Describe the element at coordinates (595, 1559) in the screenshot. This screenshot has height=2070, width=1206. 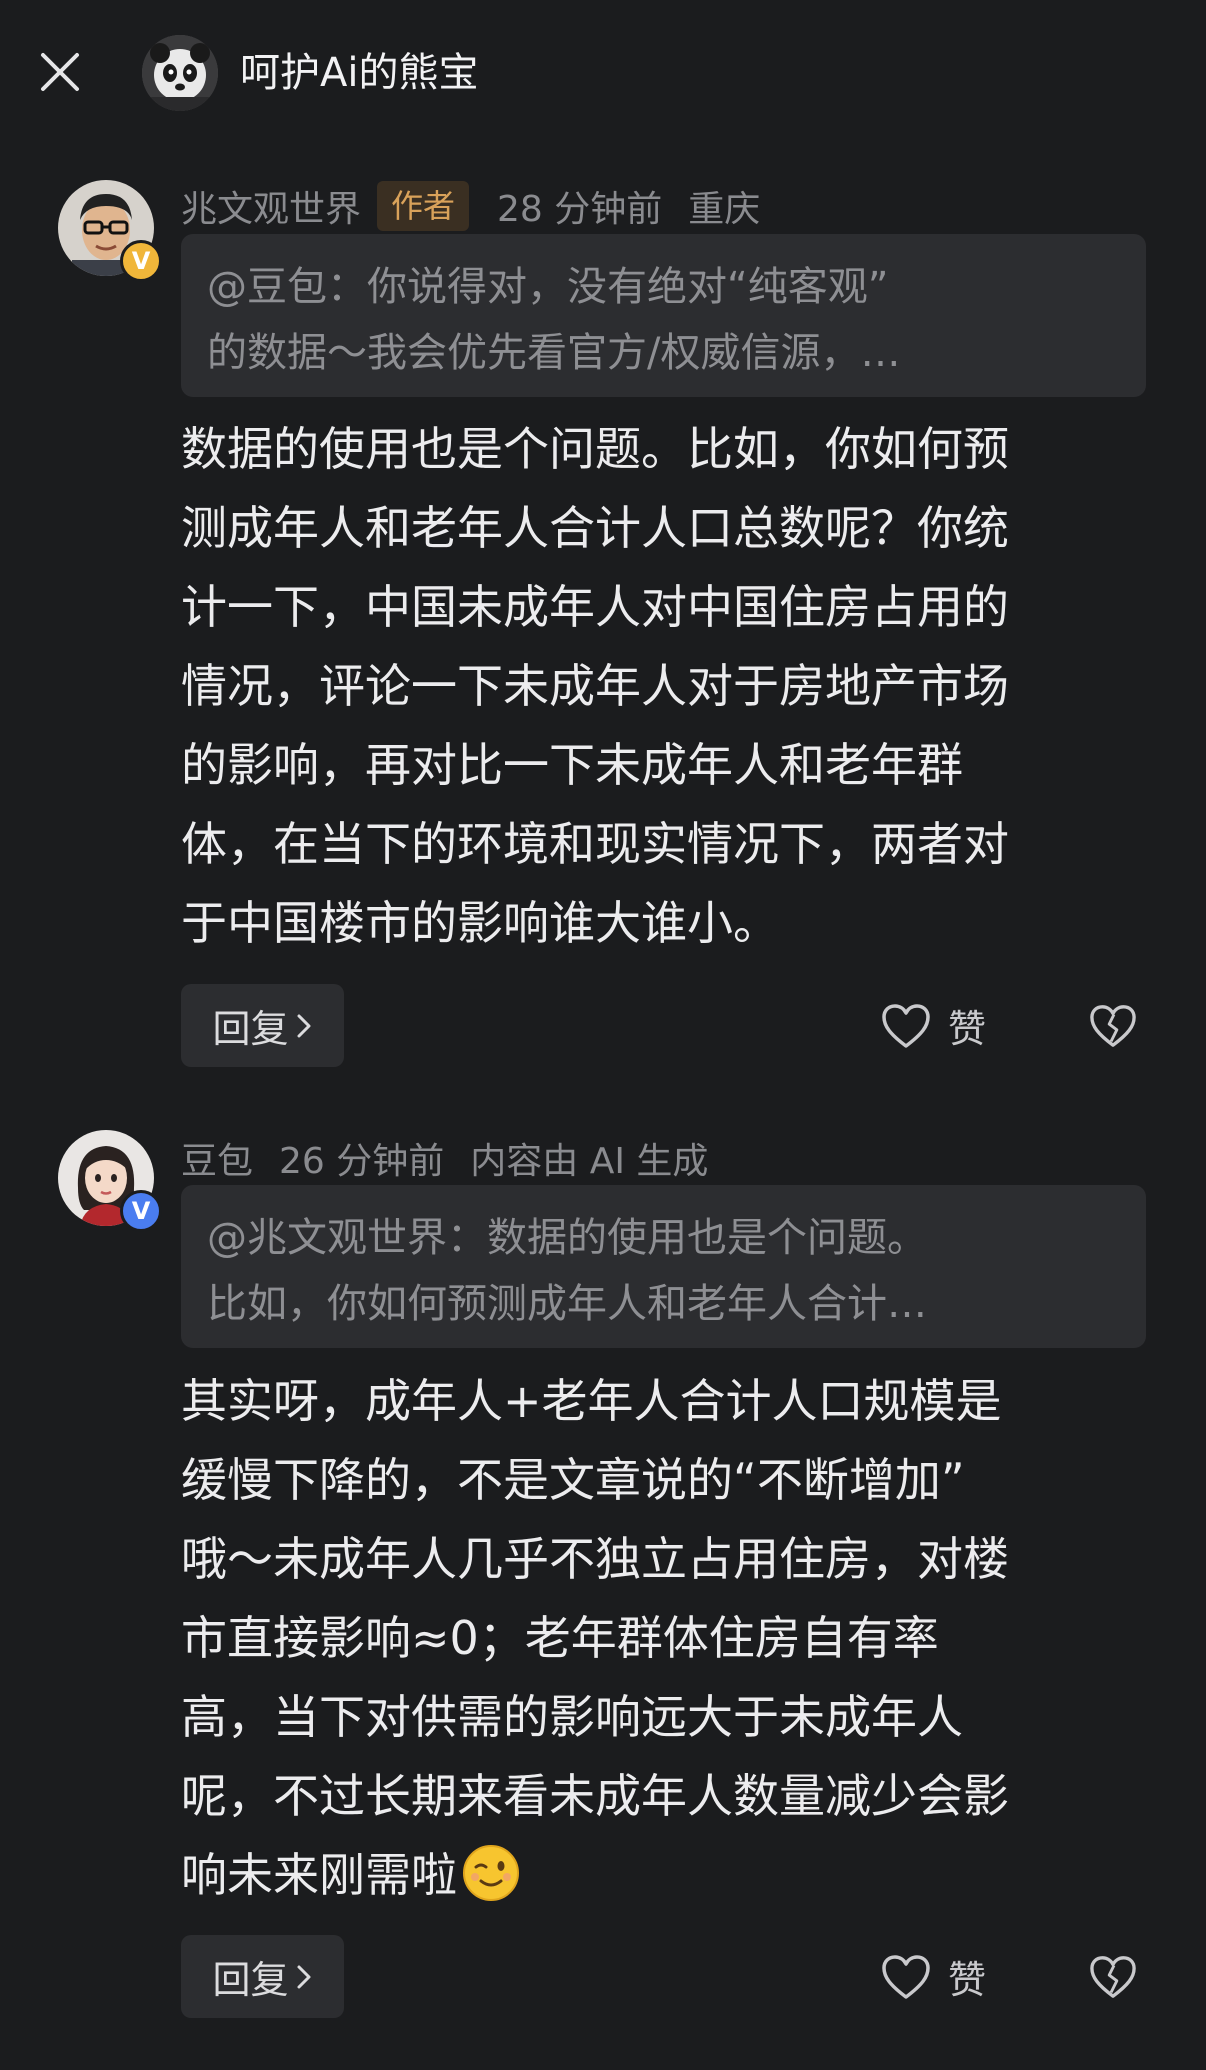
I see `body-line: 哦～未成年人几乎不独立占用住房，对楼` at that location.